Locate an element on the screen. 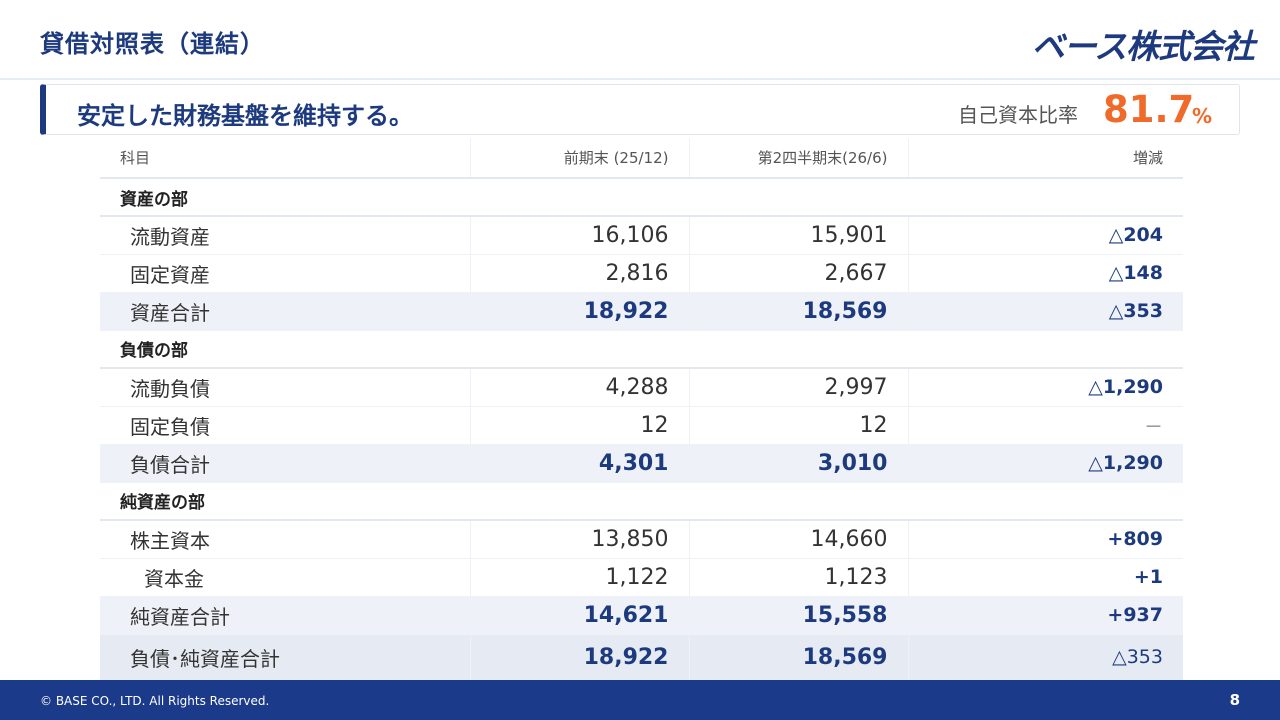  change-value: △148 is located at coordinates (1045, 273).